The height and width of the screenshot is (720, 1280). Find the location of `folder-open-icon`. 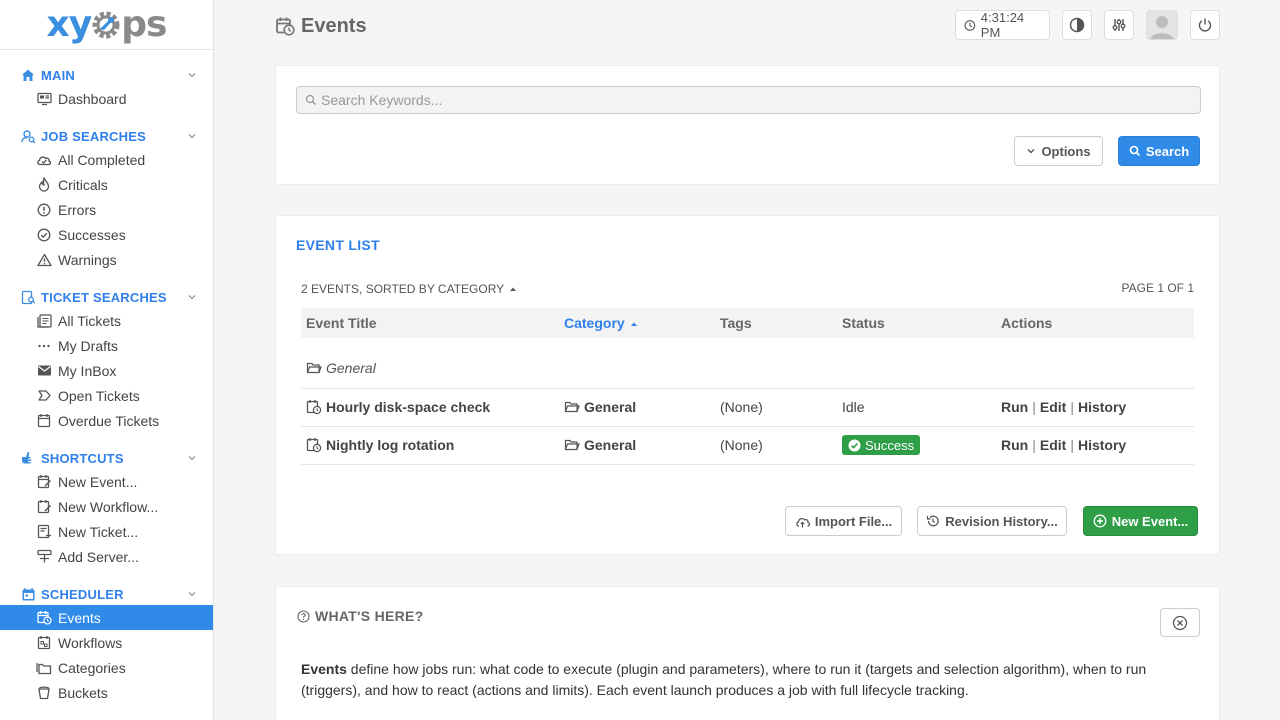

folder-open-icon is located at coordinates (572, 445).